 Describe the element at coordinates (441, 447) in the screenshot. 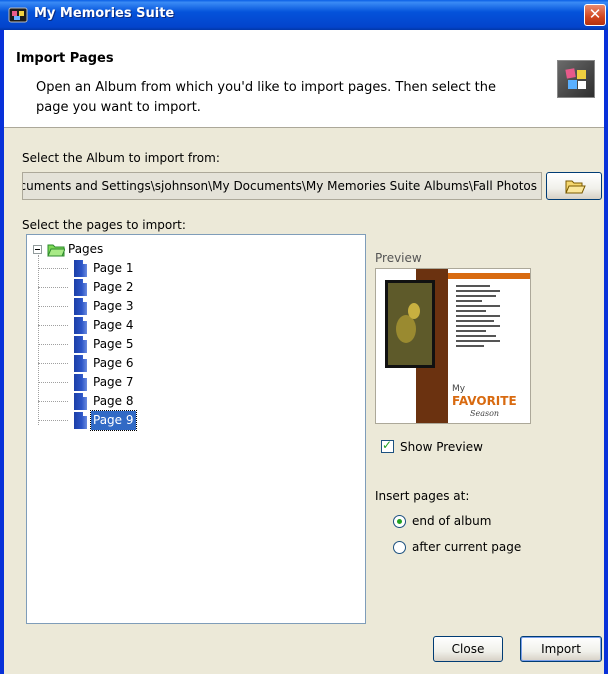

I see `show-preview-label: Show Preview` at that location.